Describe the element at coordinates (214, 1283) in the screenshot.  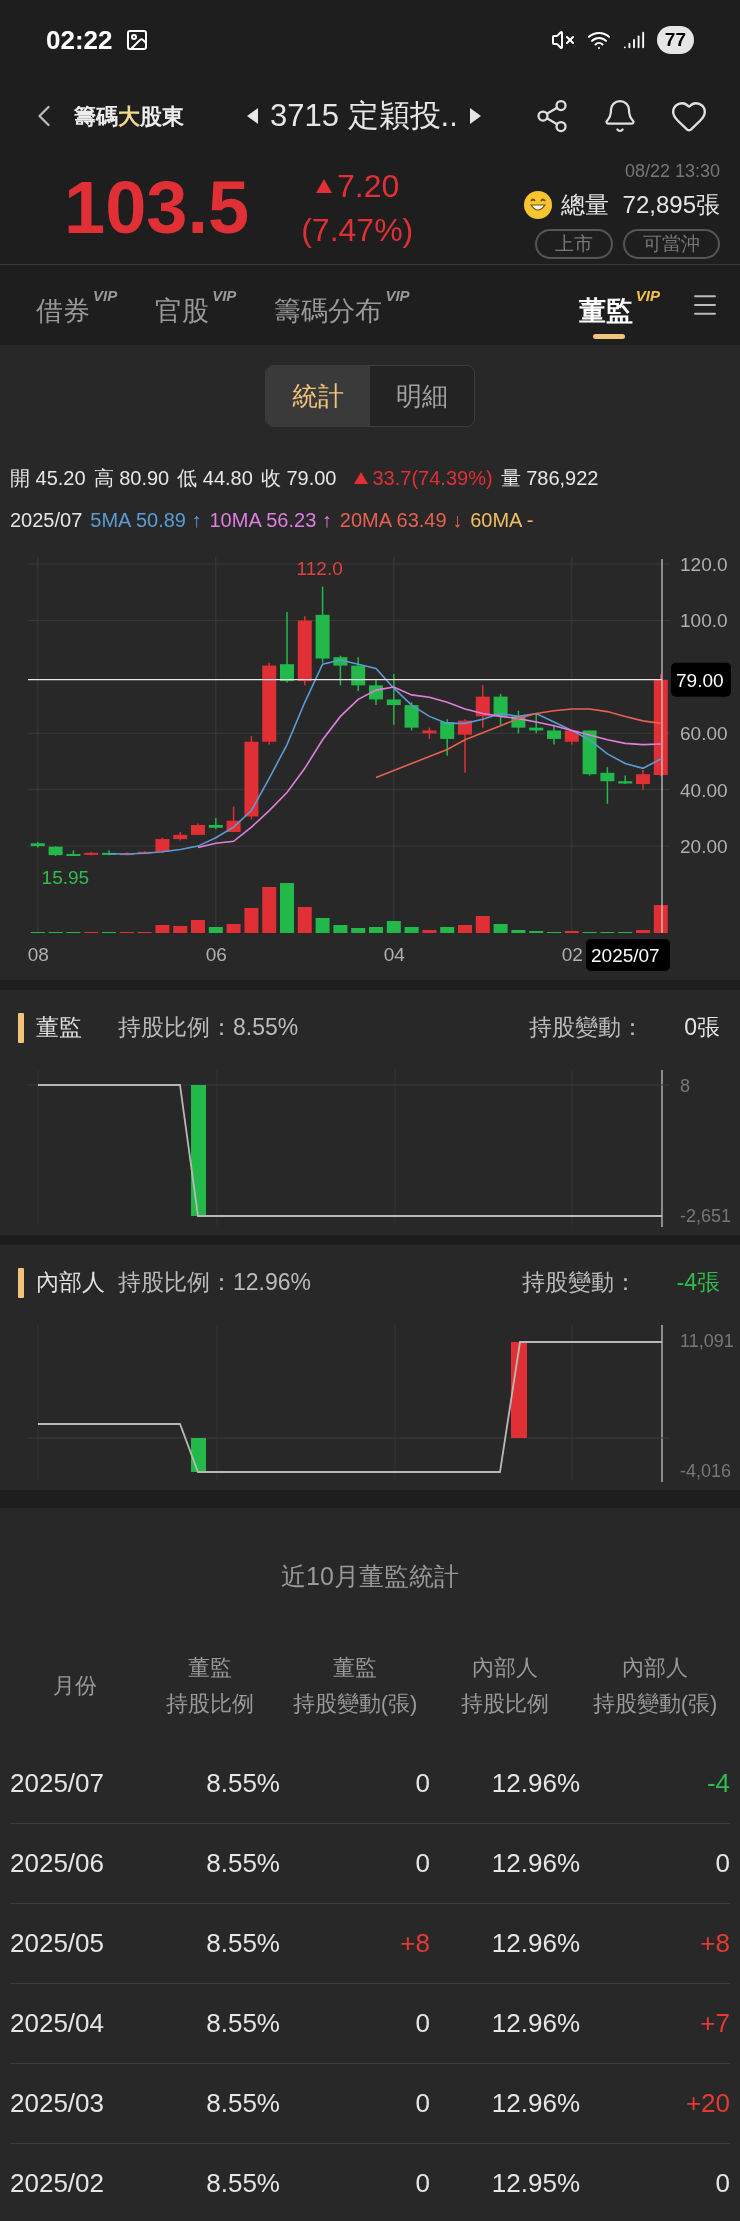
I see `holding-ratio: 持股比例：12.96%` at that location.